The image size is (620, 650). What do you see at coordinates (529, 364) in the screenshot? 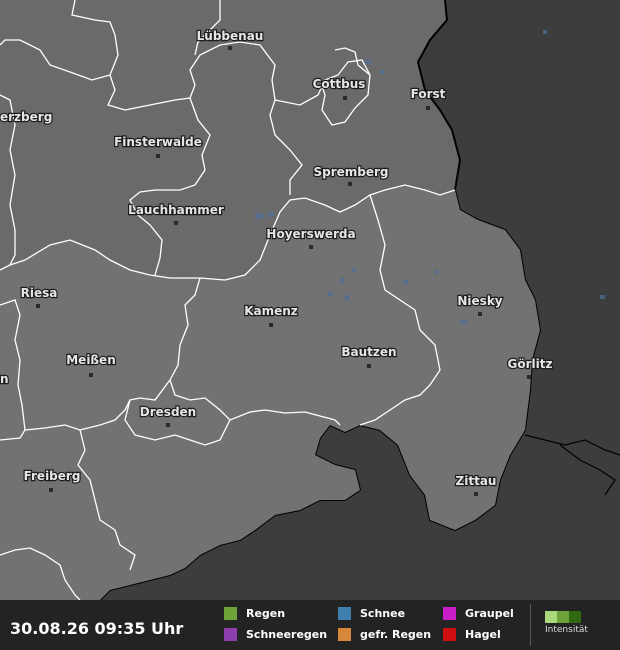
I see `city-label-goerlitz: Görlitz` at bounding box center [529, 364].